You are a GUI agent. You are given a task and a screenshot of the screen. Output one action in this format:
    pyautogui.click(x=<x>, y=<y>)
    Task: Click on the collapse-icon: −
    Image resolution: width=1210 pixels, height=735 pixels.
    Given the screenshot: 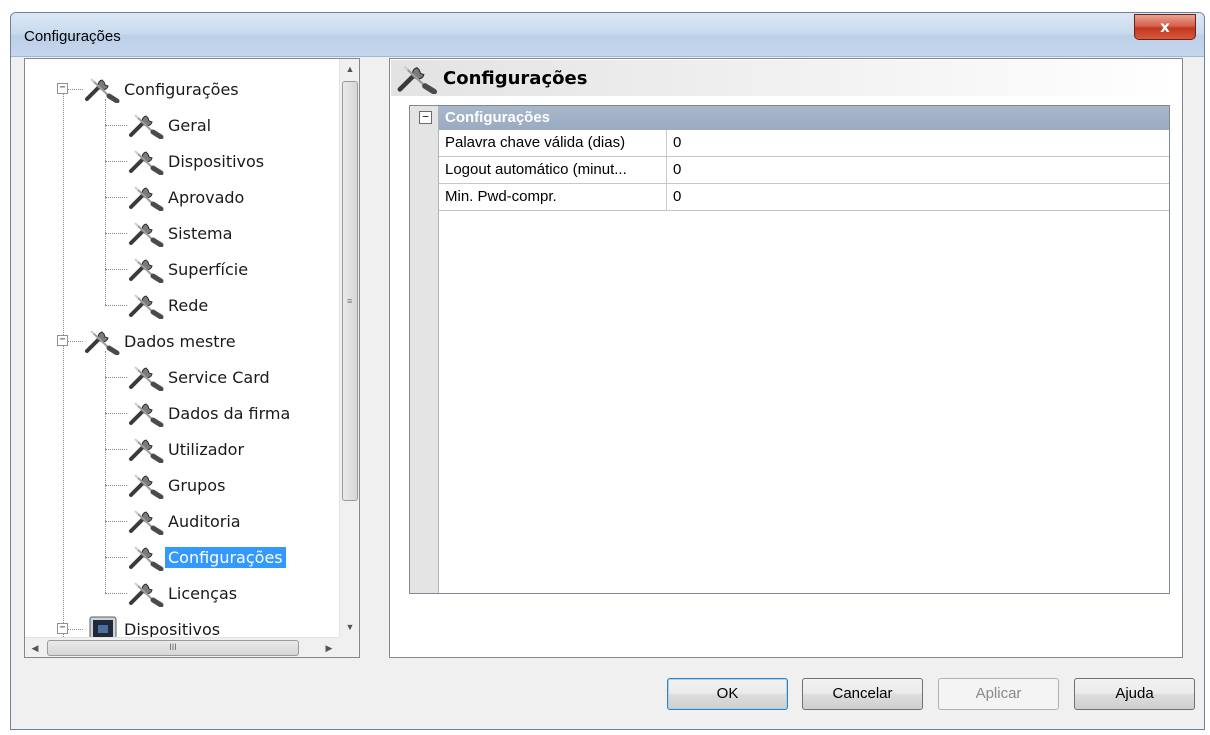 What is the action you would take?
    pyautogui.click(x=425, y=117)
    